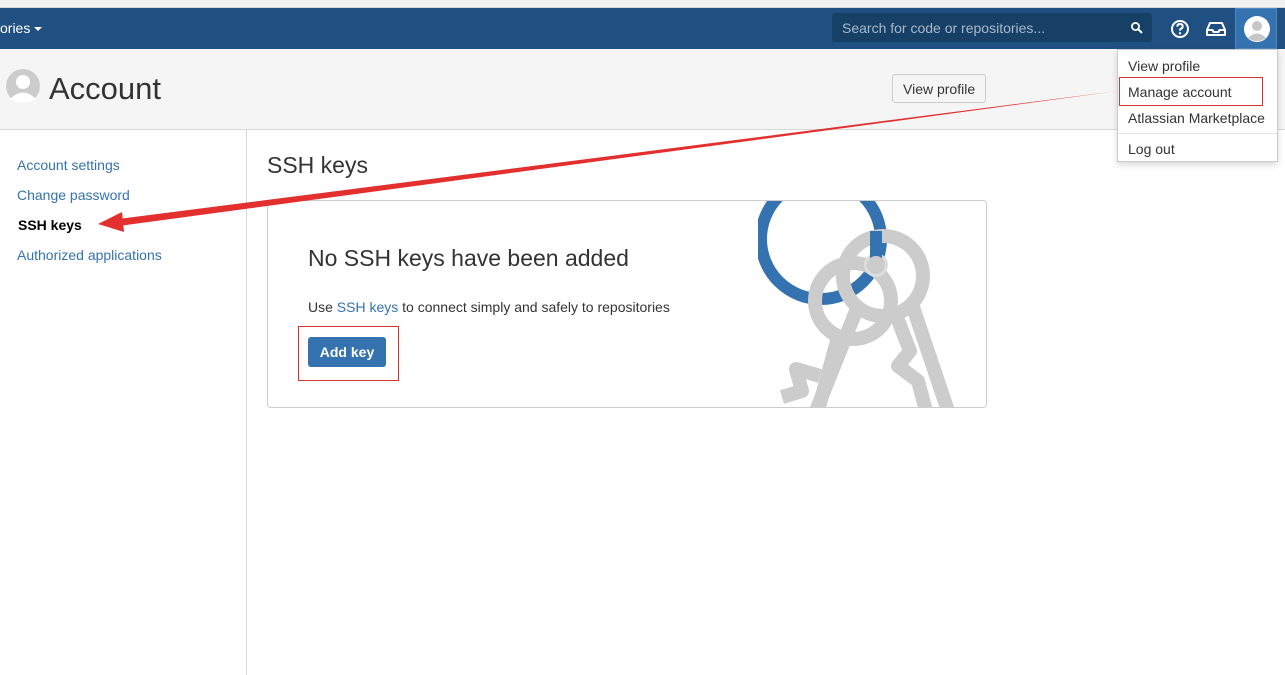 The width and height of the screenshot is (1285, 675). I want to click on empty-state-desc-prefix: Use, so click(322, 307).